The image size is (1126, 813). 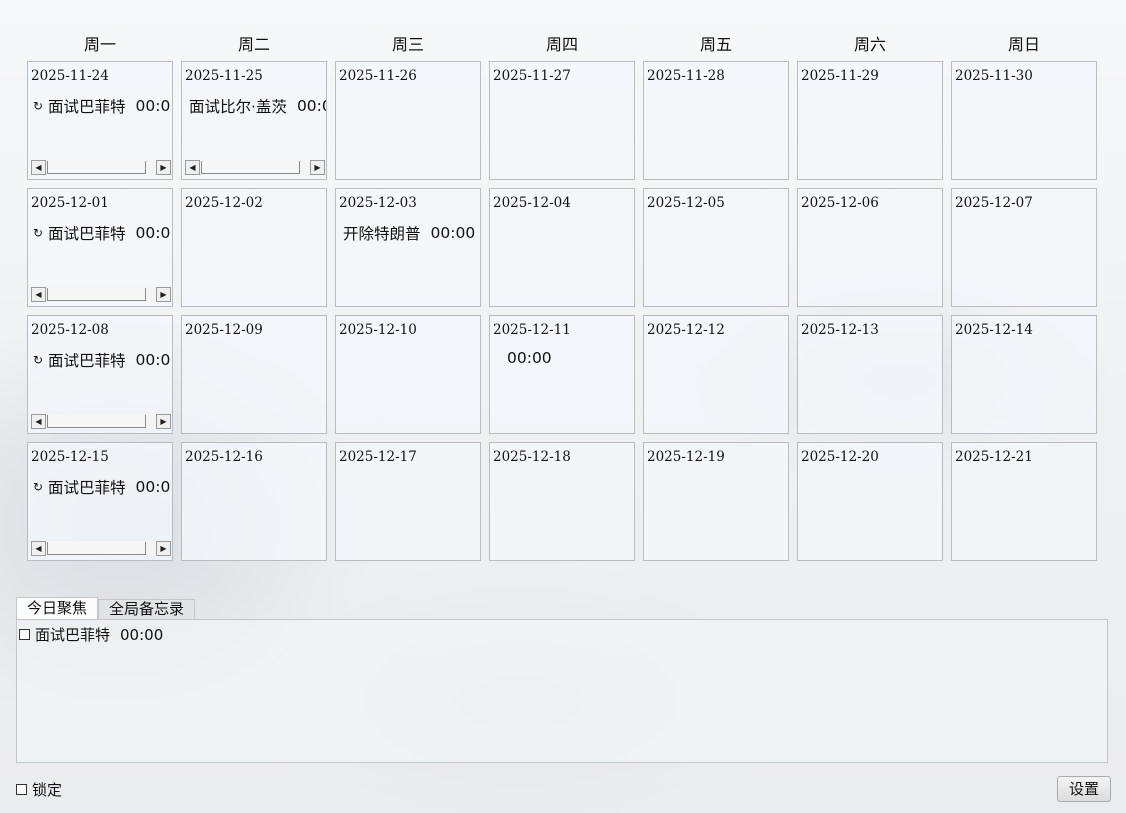 I want to click on day-cell: 2025-11-26, so click(x=408, y=120).